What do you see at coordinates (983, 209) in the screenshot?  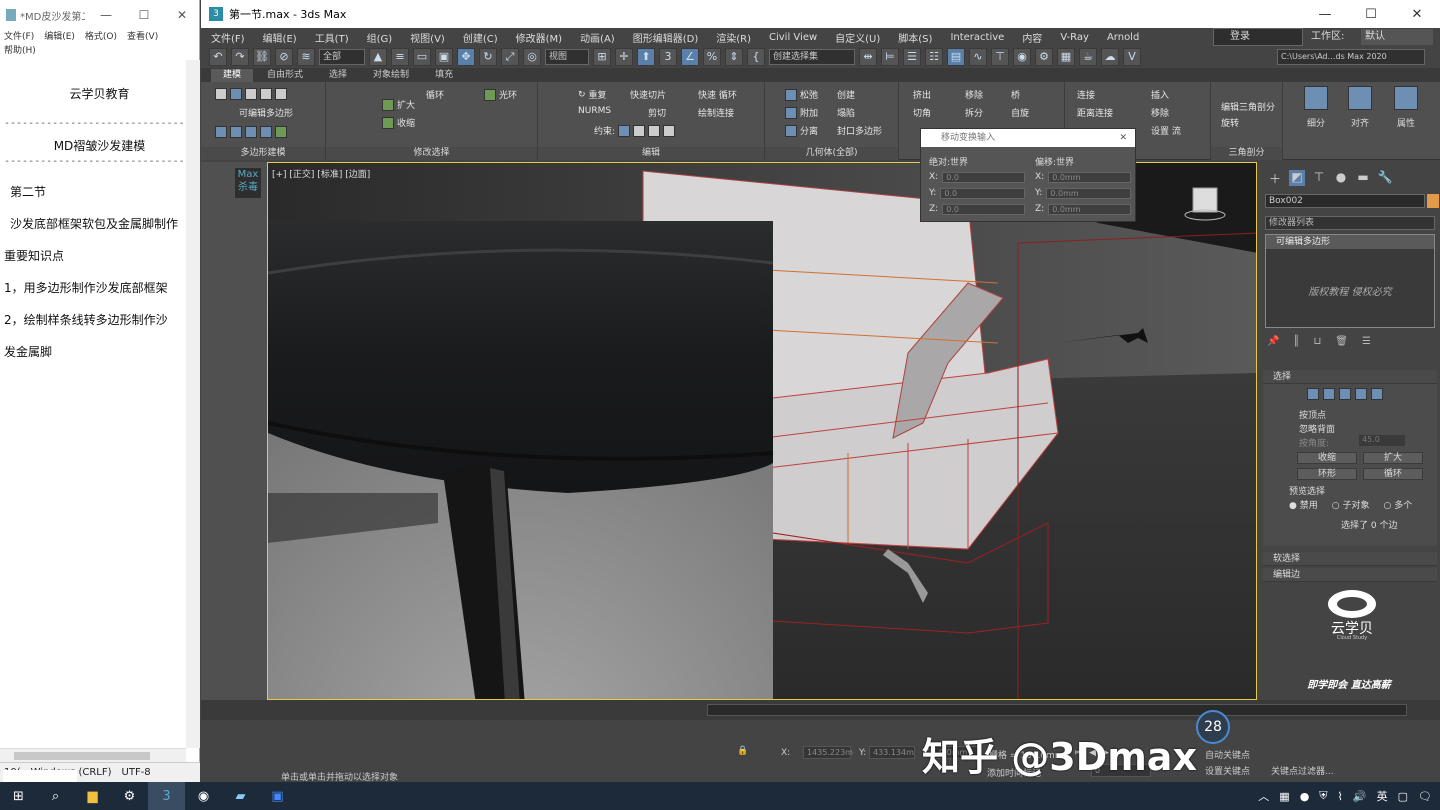 I see `abs-z-field: 0.0` at bounding box center [983, 209].